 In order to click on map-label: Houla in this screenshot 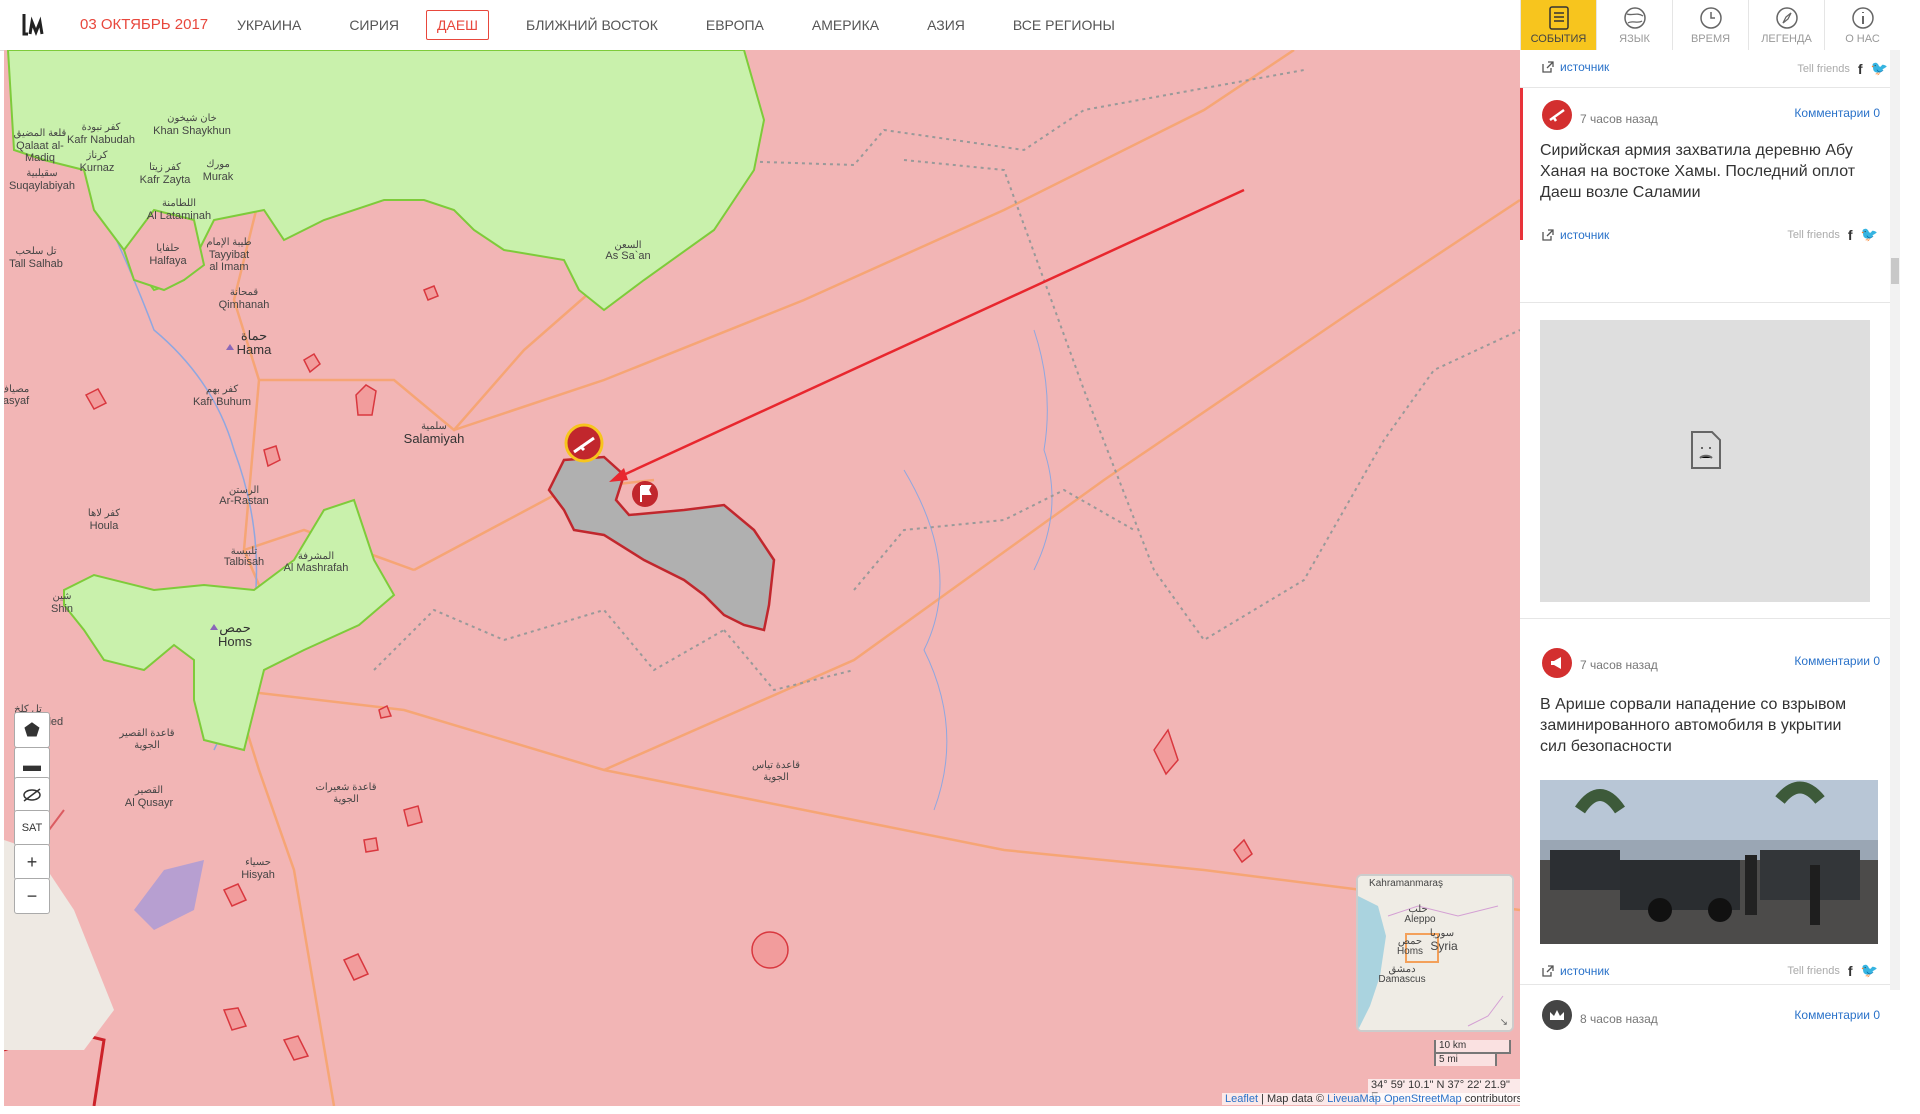, I will do `click(104, 526)`.